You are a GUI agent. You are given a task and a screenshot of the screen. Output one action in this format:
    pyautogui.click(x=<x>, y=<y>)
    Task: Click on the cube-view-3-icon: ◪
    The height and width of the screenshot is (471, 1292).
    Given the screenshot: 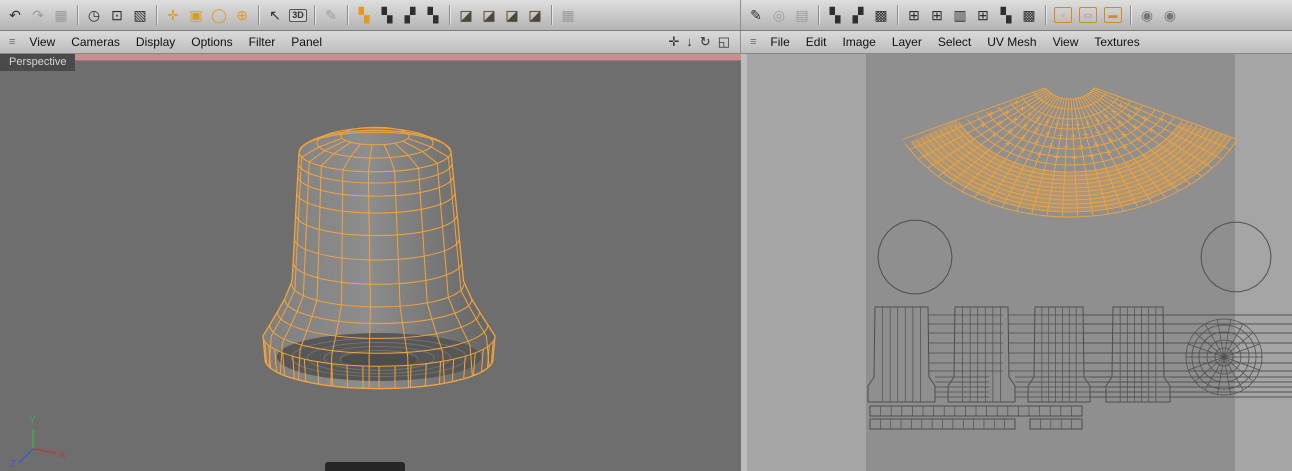 What is the action you would take?
    pyautogui.click(x=512, y=15)
    